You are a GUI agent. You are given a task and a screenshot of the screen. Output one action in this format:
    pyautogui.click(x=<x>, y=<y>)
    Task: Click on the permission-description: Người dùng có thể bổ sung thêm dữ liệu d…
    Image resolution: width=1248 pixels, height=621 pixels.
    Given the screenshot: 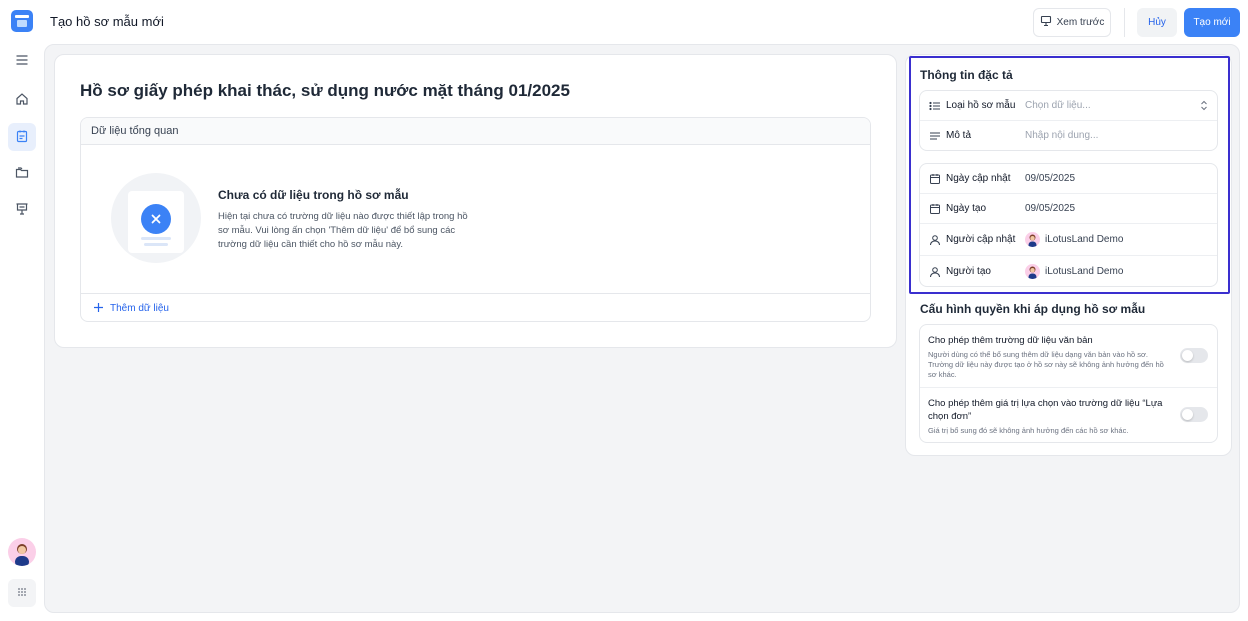 What is the action you would take?
    pyautogui.click(x=1046, y=364)
    